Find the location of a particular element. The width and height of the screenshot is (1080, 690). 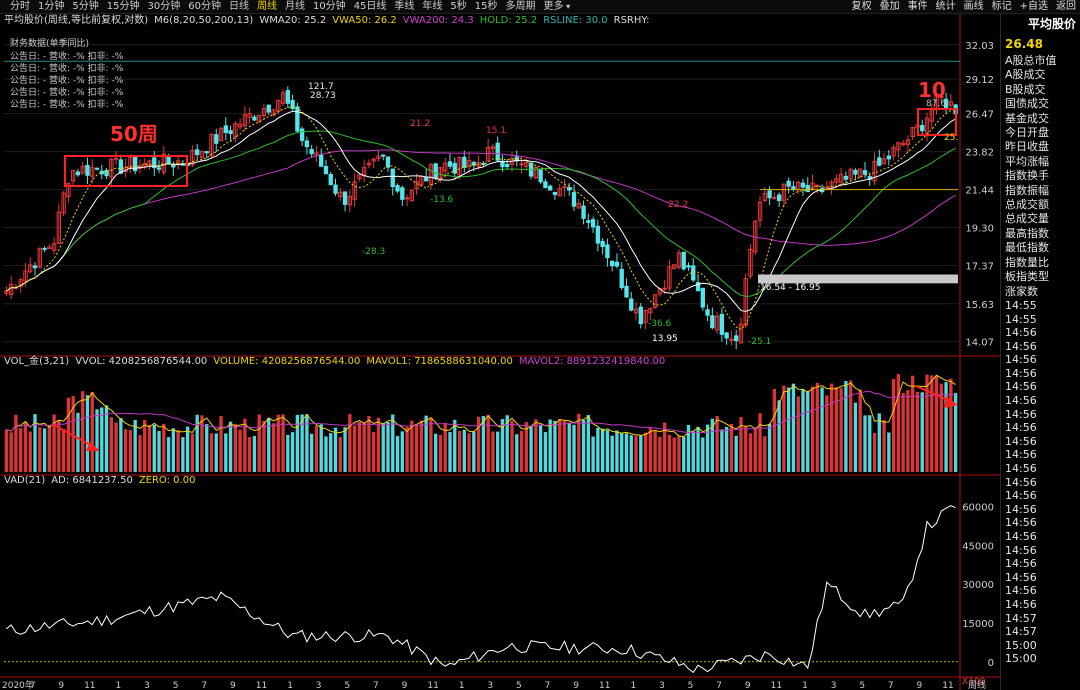

side-menu-item: A股成交 is located at coordinates (1040, 75).